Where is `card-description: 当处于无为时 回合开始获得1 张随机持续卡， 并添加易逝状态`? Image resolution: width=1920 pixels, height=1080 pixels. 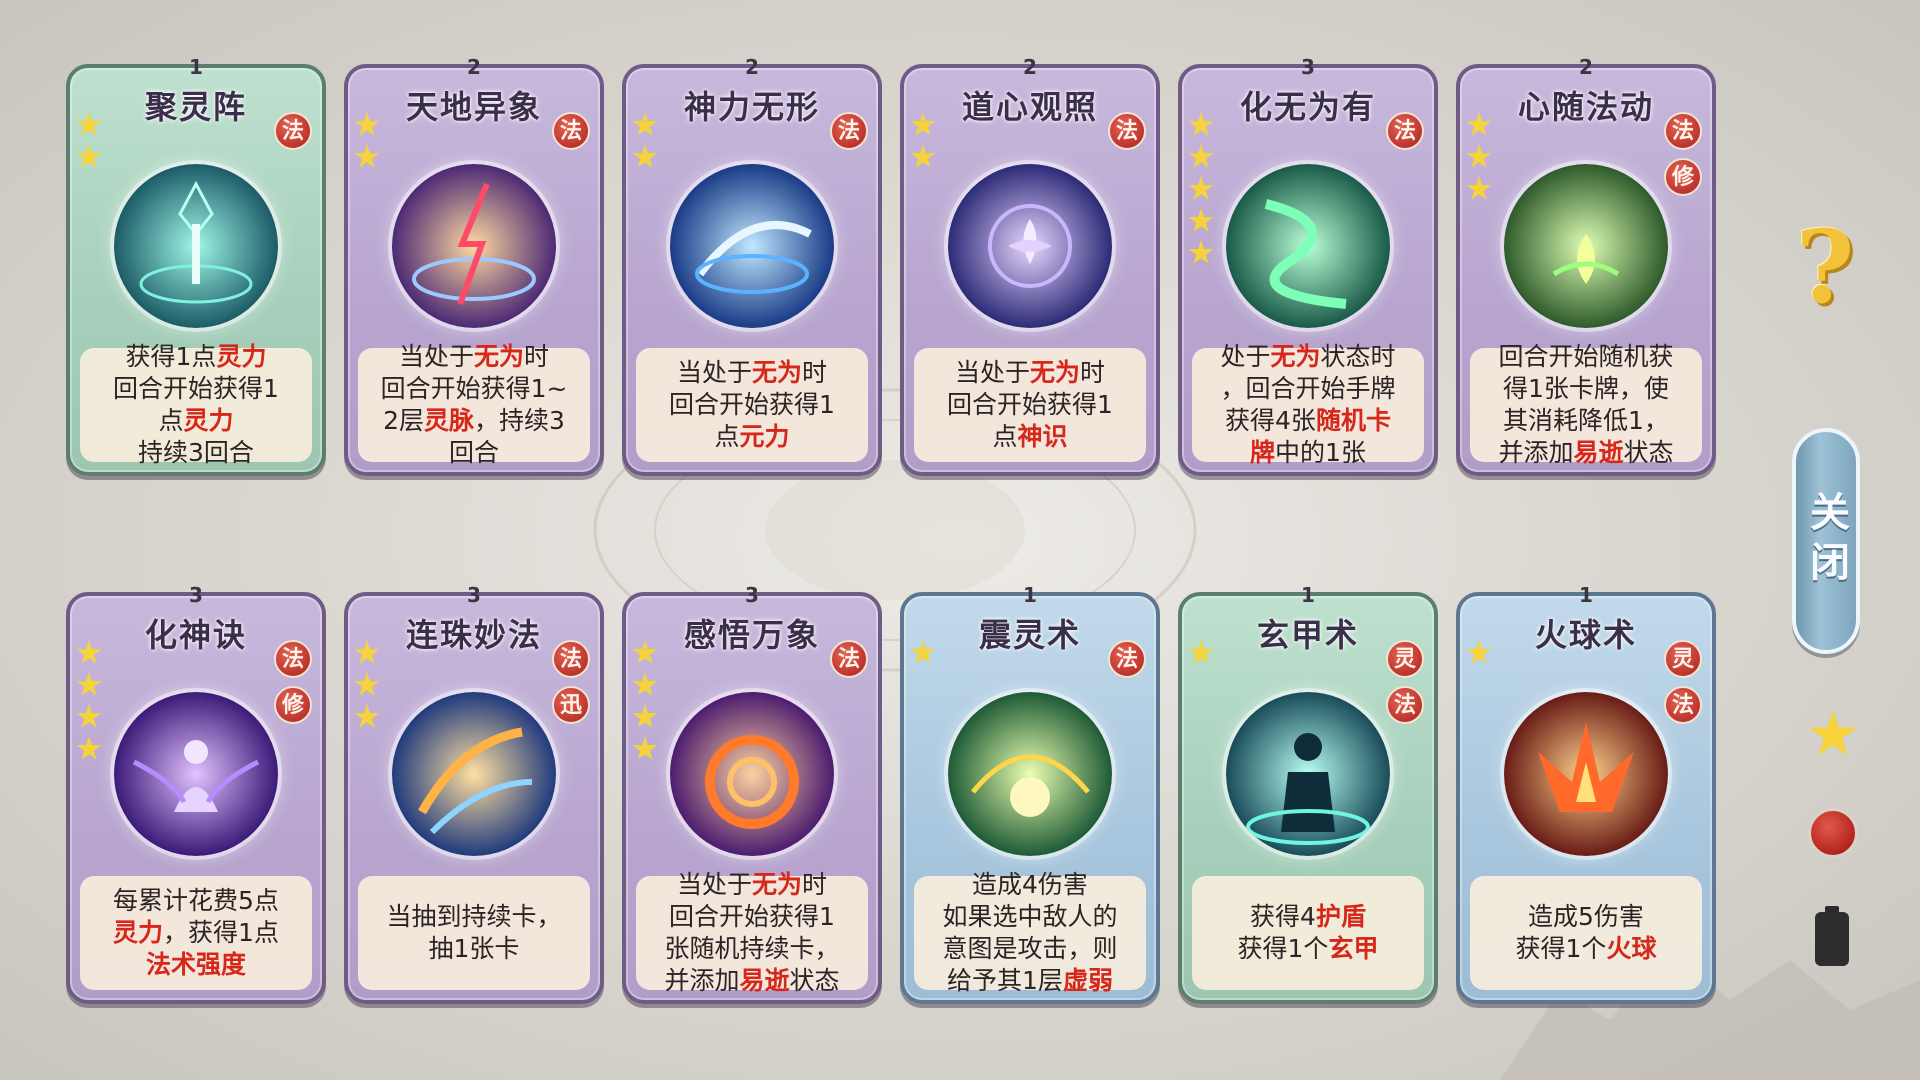 card-description: 当处于无为时 回合开始获得1 张随机持续卡， 并添加易逝状态 is located at coordinates (751, 933).